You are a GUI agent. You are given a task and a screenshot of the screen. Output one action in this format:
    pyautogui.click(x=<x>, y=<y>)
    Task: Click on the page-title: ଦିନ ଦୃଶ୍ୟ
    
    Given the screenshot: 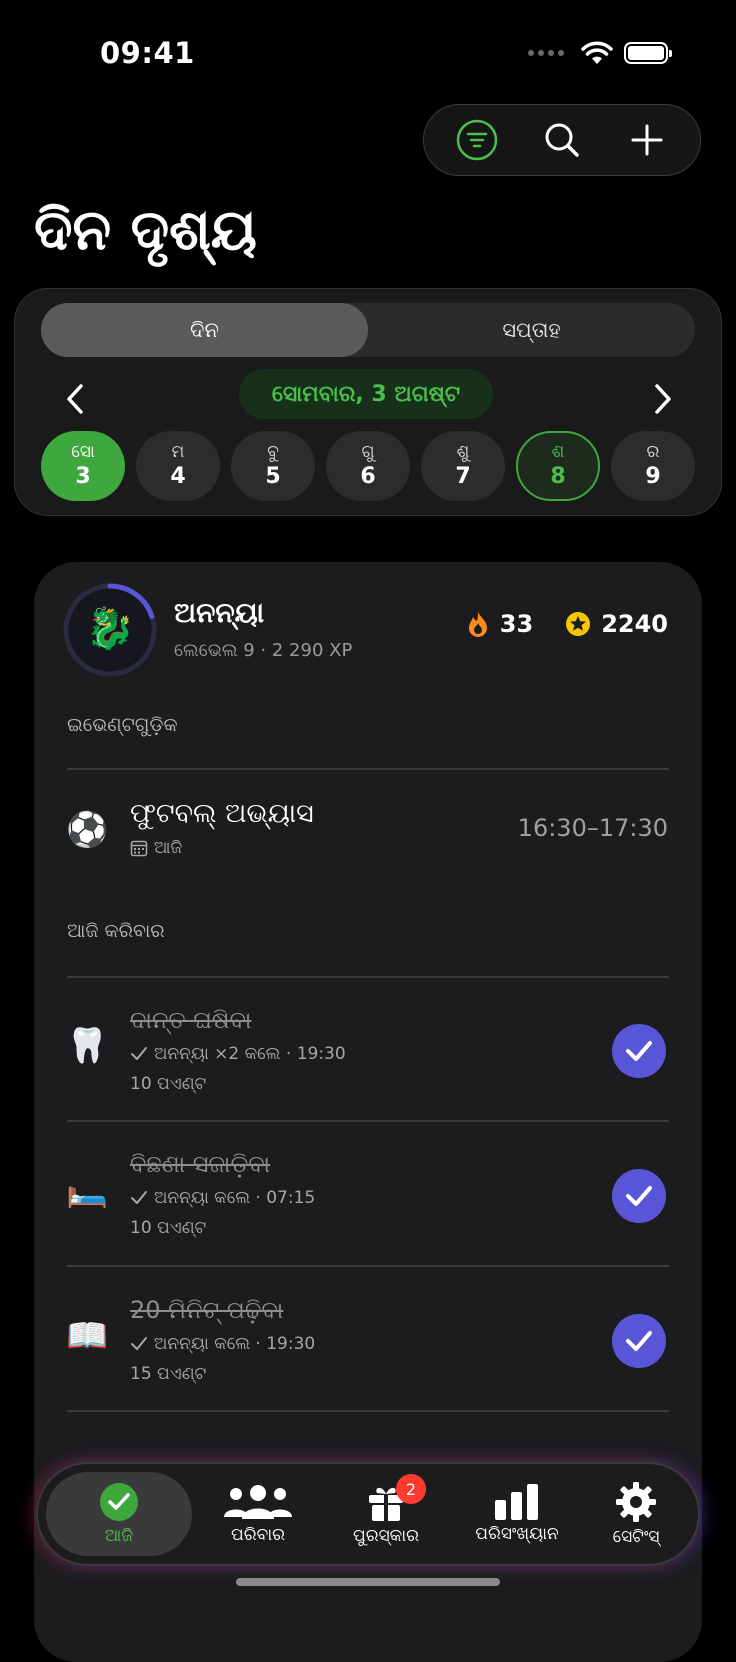 What is the action you would take?
    pyautogui.click(x=146, y=230)
    